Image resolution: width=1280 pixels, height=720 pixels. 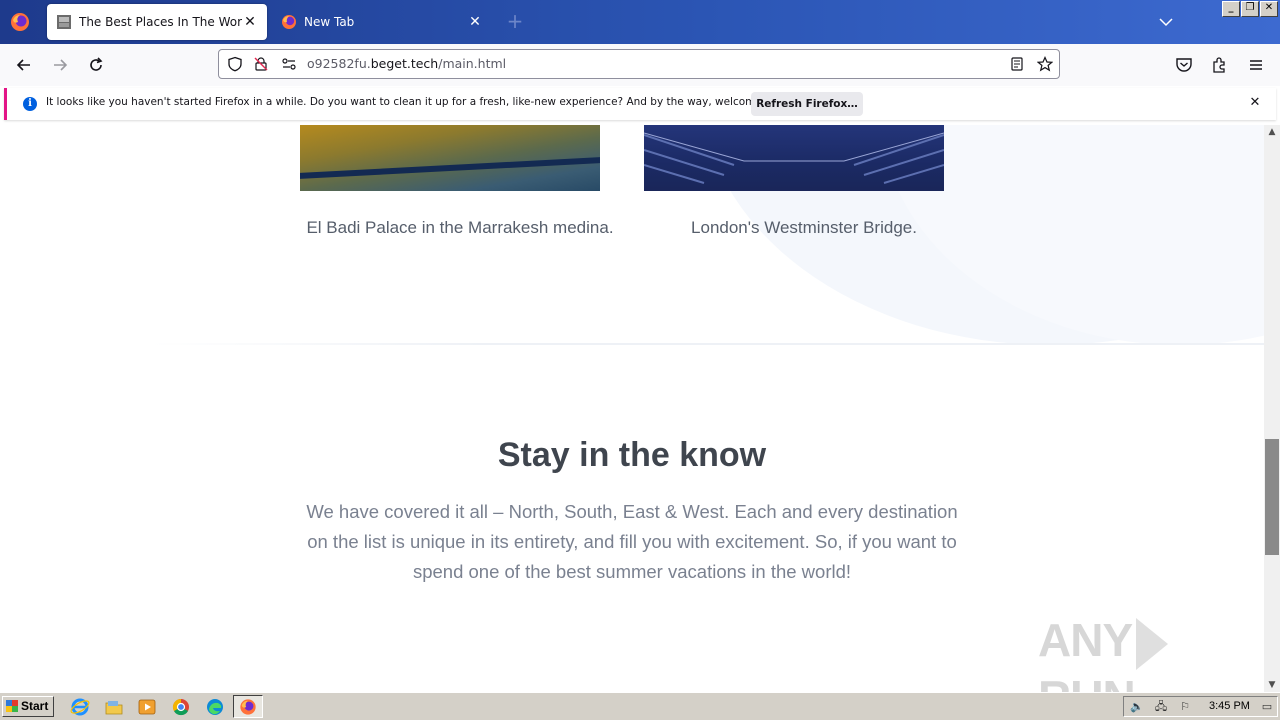 I want to click on url-path: /main.html, so click(x=472, y=63).